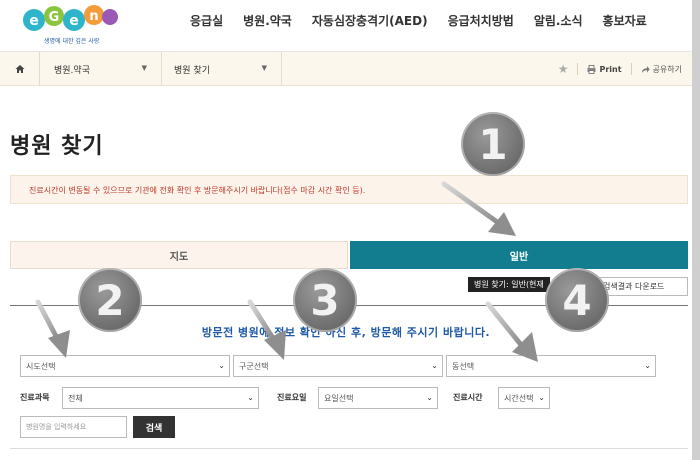  What do you see at coordinates (625, 20) in the screenshot?
I see `nav-promotion: 홍보자료` at bounding box center [625, 20].